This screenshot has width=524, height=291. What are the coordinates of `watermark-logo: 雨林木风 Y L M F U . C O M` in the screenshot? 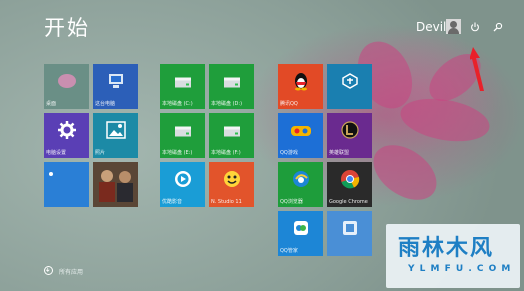 It's located at (453, 256).